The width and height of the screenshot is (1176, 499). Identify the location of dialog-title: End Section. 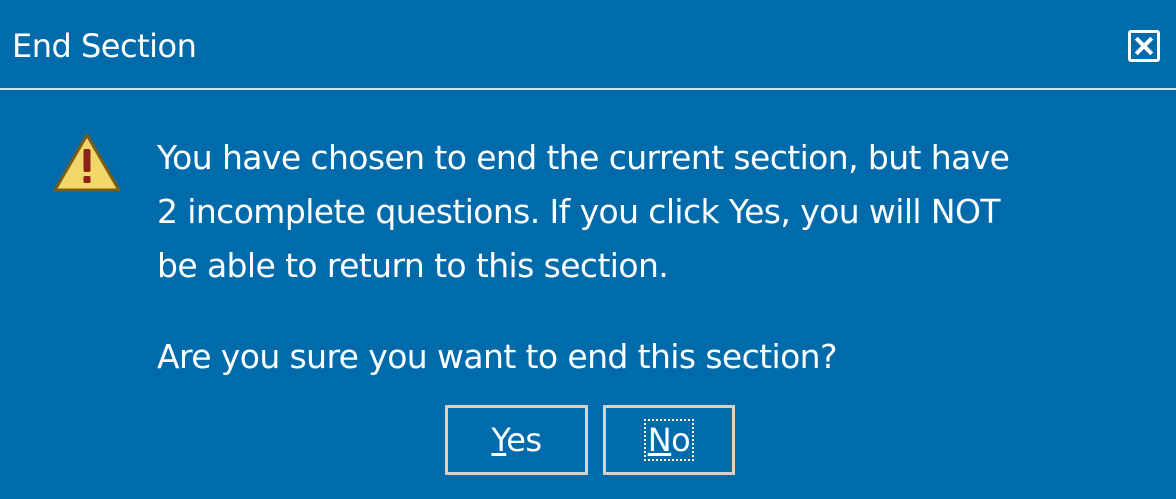
(104, 46).